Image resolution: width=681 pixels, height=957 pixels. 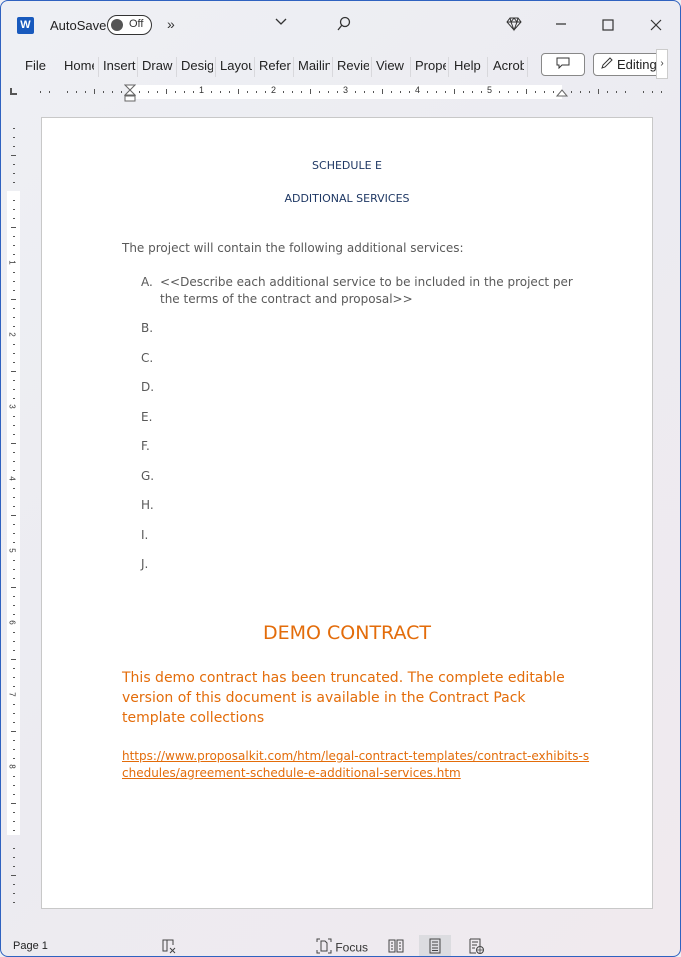 I want to click on maximize-icon, so click(x=608, y=26).